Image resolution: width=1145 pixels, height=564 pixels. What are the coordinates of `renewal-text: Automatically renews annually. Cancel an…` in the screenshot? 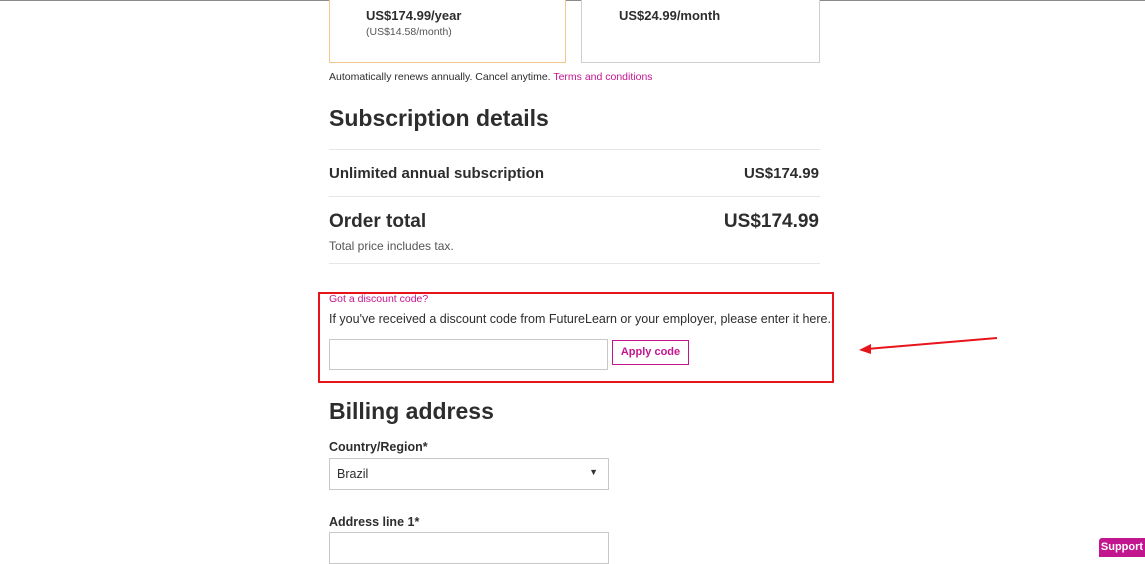 It's located at (440, 77).